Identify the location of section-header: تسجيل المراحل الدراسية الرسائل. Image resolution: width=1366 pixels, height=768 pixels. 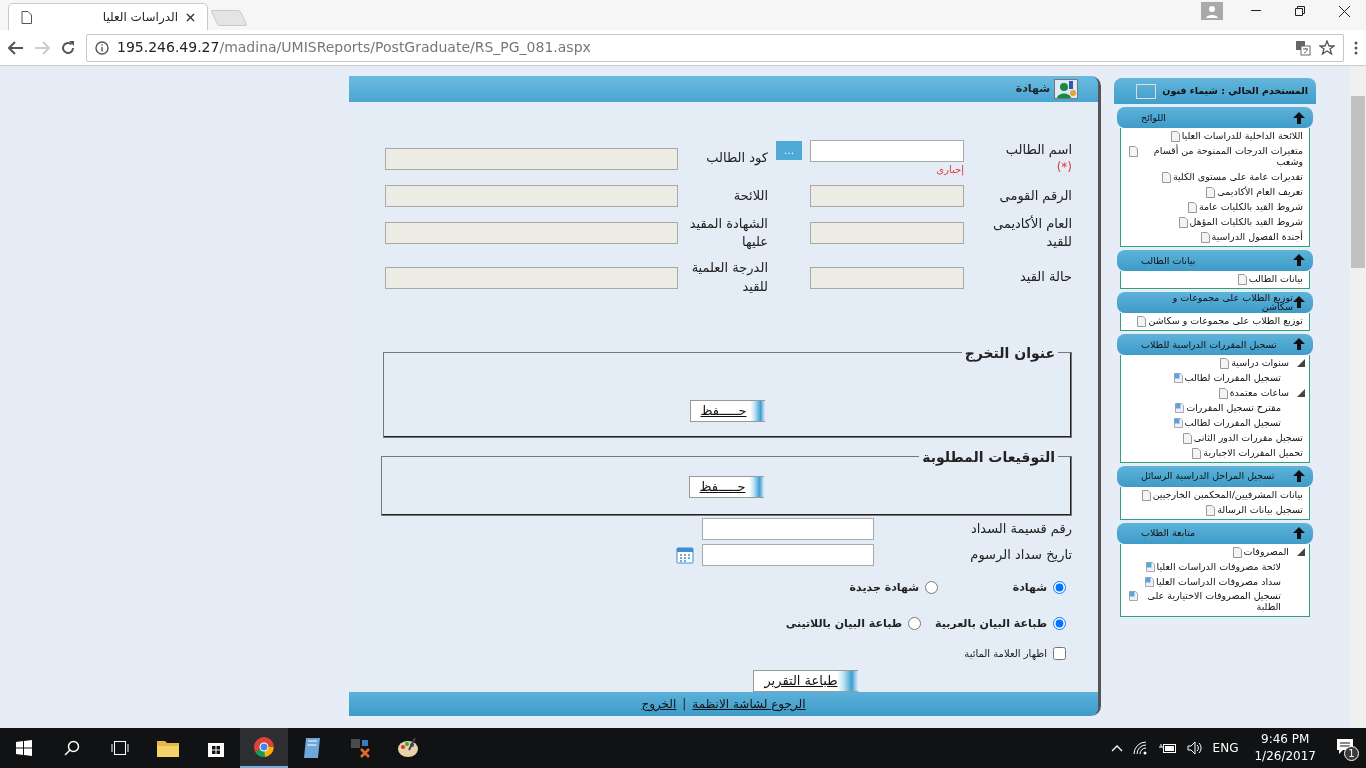
(1215, 476).